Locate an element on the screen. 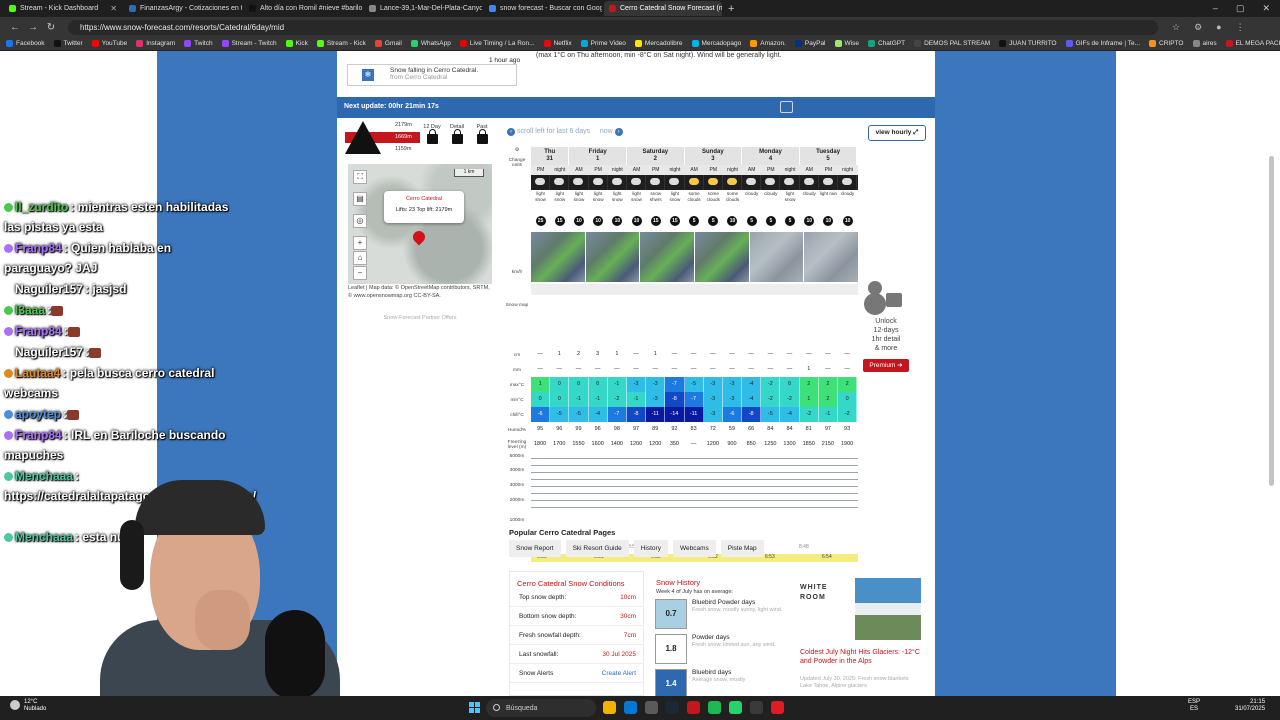  day-header: Monday 4 is located at coordinates (771, 156).